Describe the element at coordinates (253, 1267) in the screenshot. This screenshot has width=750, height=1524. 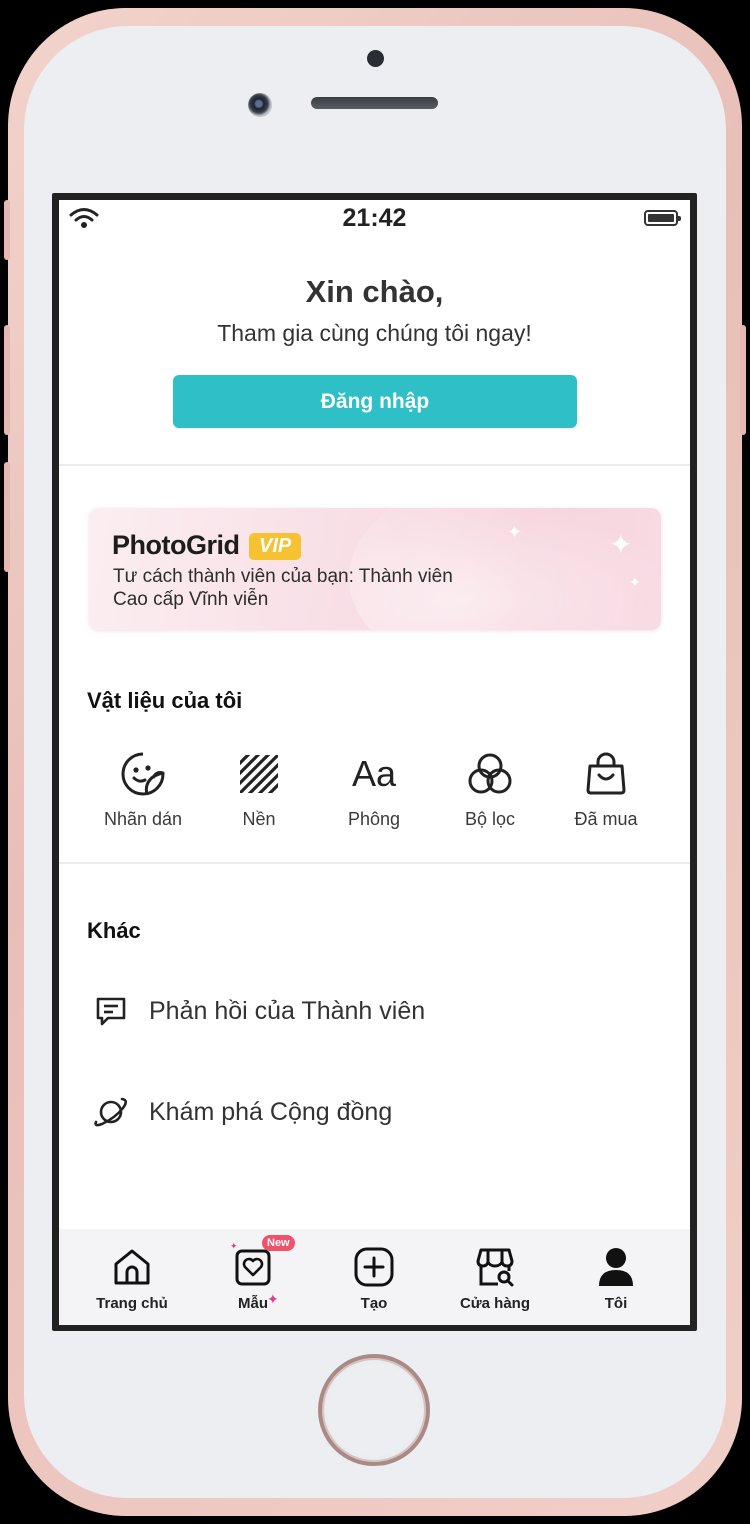
I see `template-heart-icon` at that location.